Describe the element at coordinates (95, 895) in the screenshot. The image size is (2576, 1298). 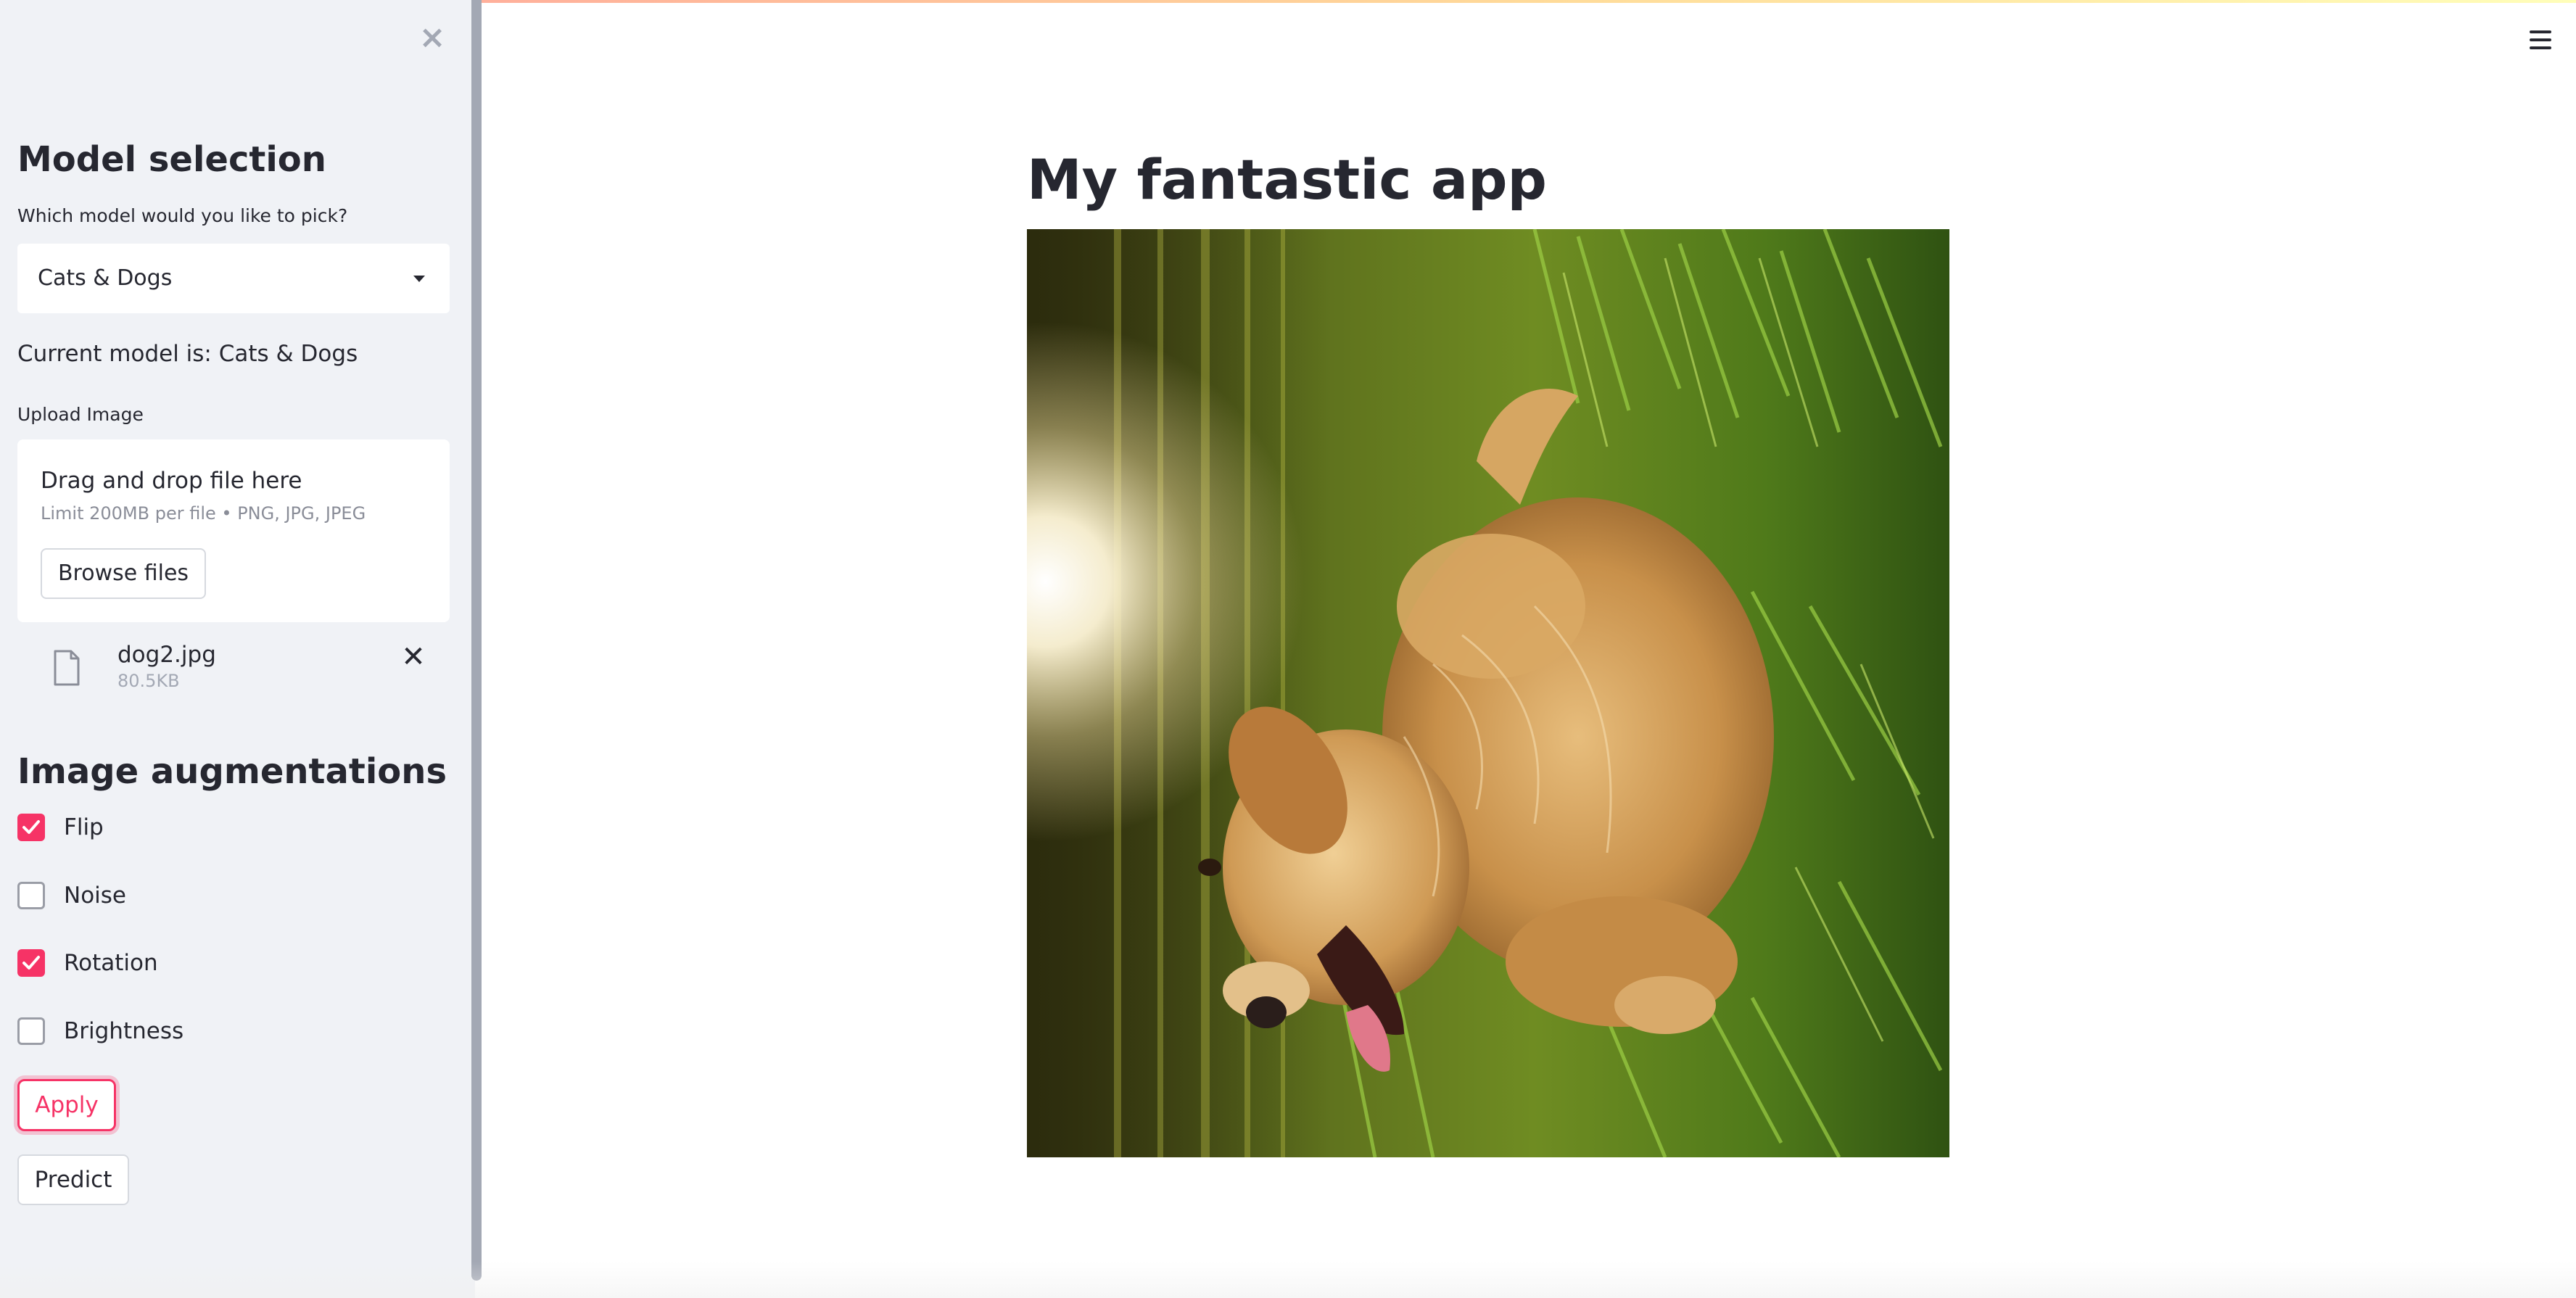
I see `checkbox-label: Noise` at that location.